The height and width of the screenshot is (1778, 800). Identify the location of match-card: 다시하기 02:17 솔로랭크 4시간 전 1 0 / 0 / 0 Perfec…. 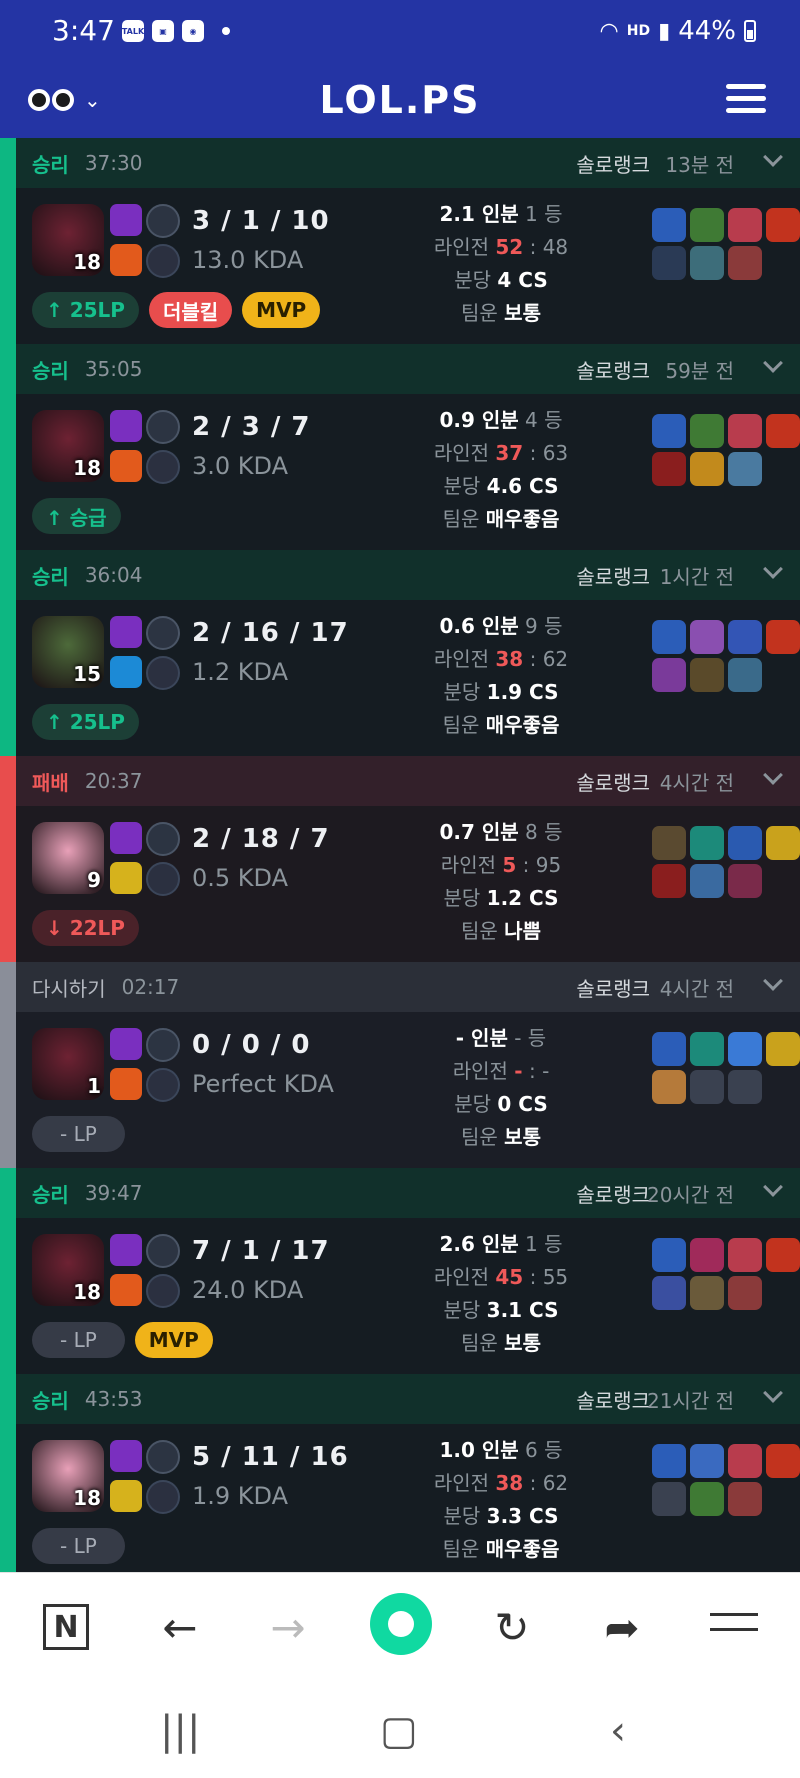
(400, 1065).